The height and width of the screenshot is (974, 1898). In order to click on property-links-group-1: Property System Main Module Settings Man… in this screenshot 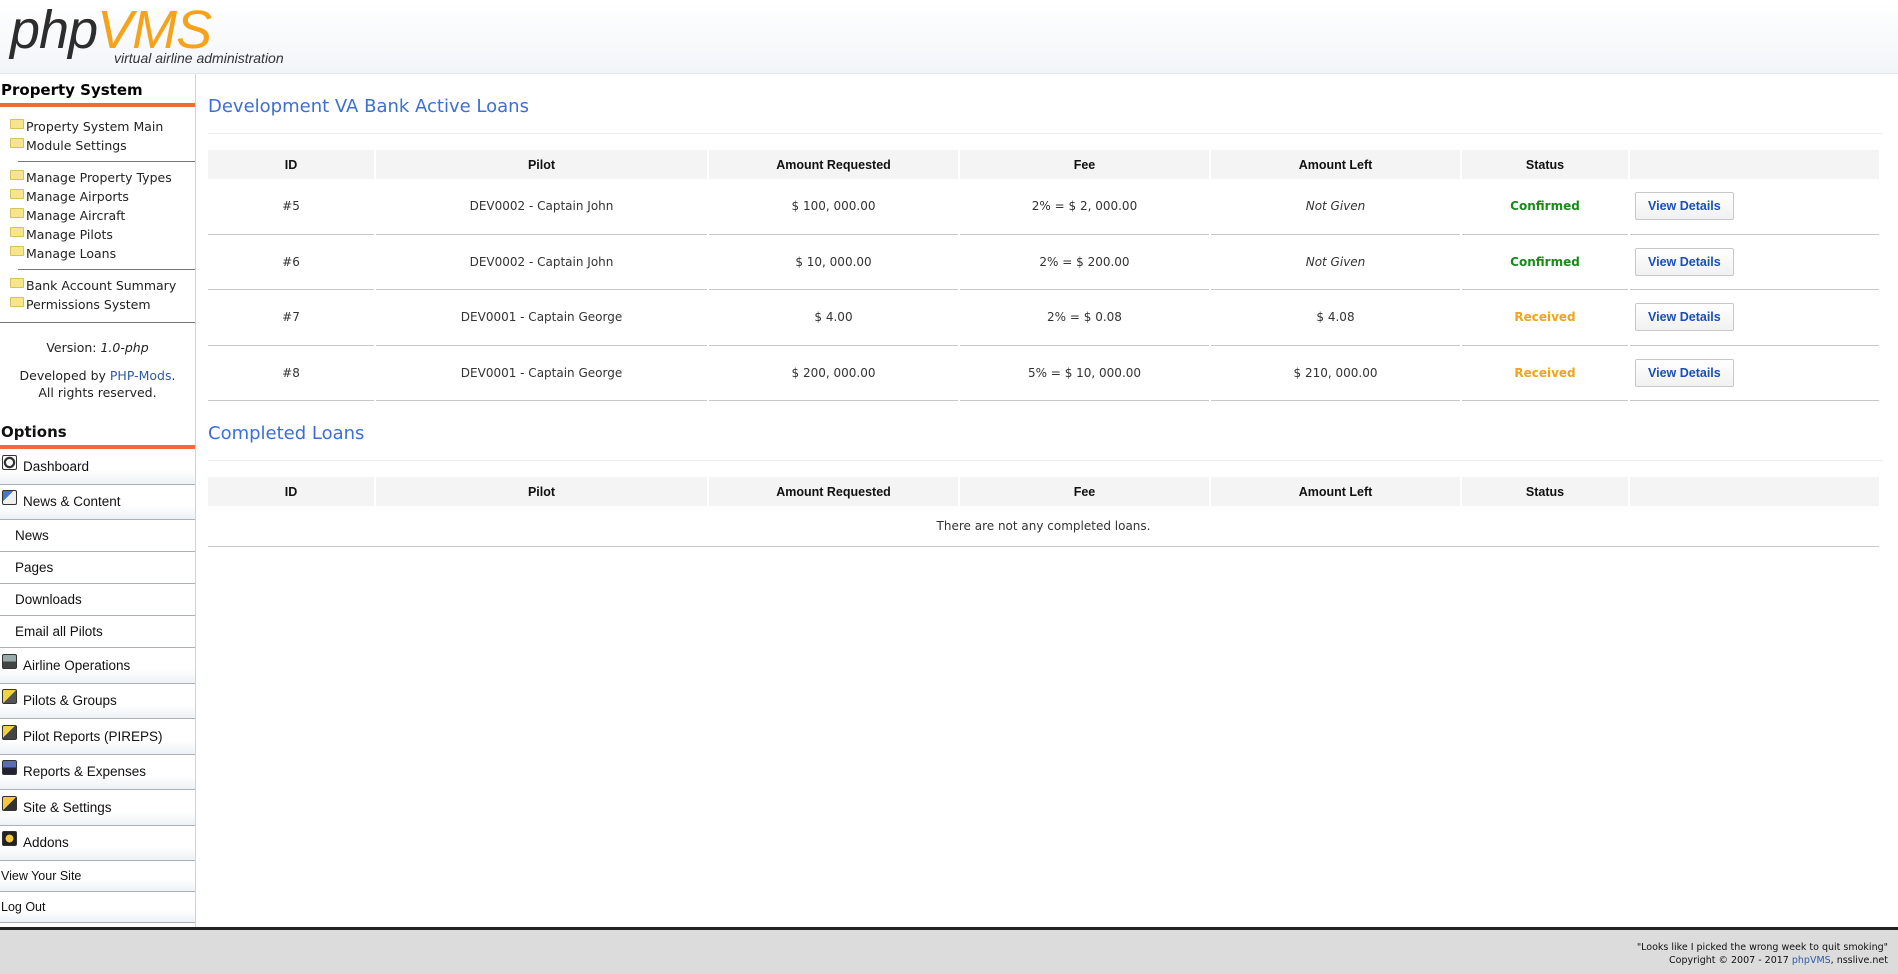, I will do `click(97, 217)`.